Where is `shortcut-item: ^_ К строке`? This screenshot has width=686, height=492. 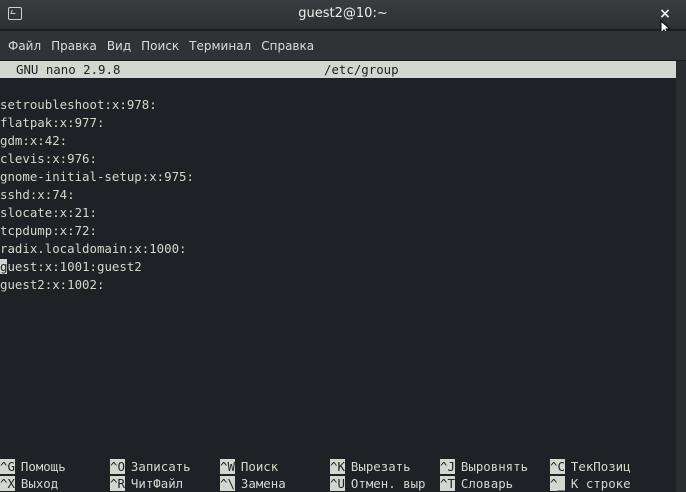 shortcut-item: ^_ К строке is located at coordinates (590, 483).